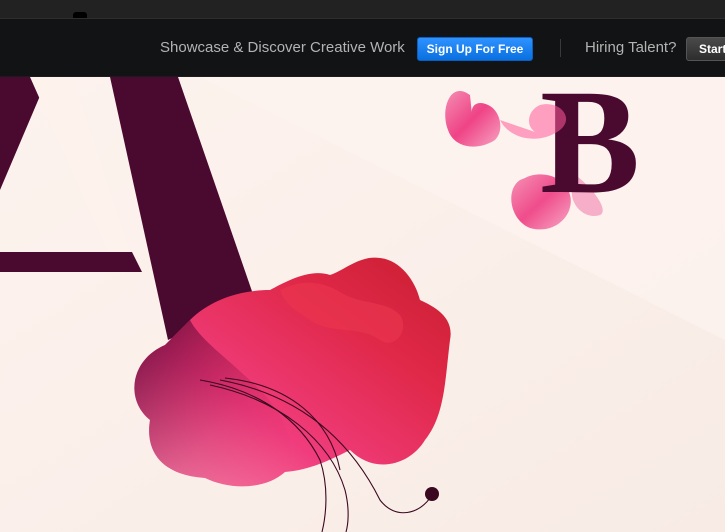  I want to click on top-strip, so click(362, 9).